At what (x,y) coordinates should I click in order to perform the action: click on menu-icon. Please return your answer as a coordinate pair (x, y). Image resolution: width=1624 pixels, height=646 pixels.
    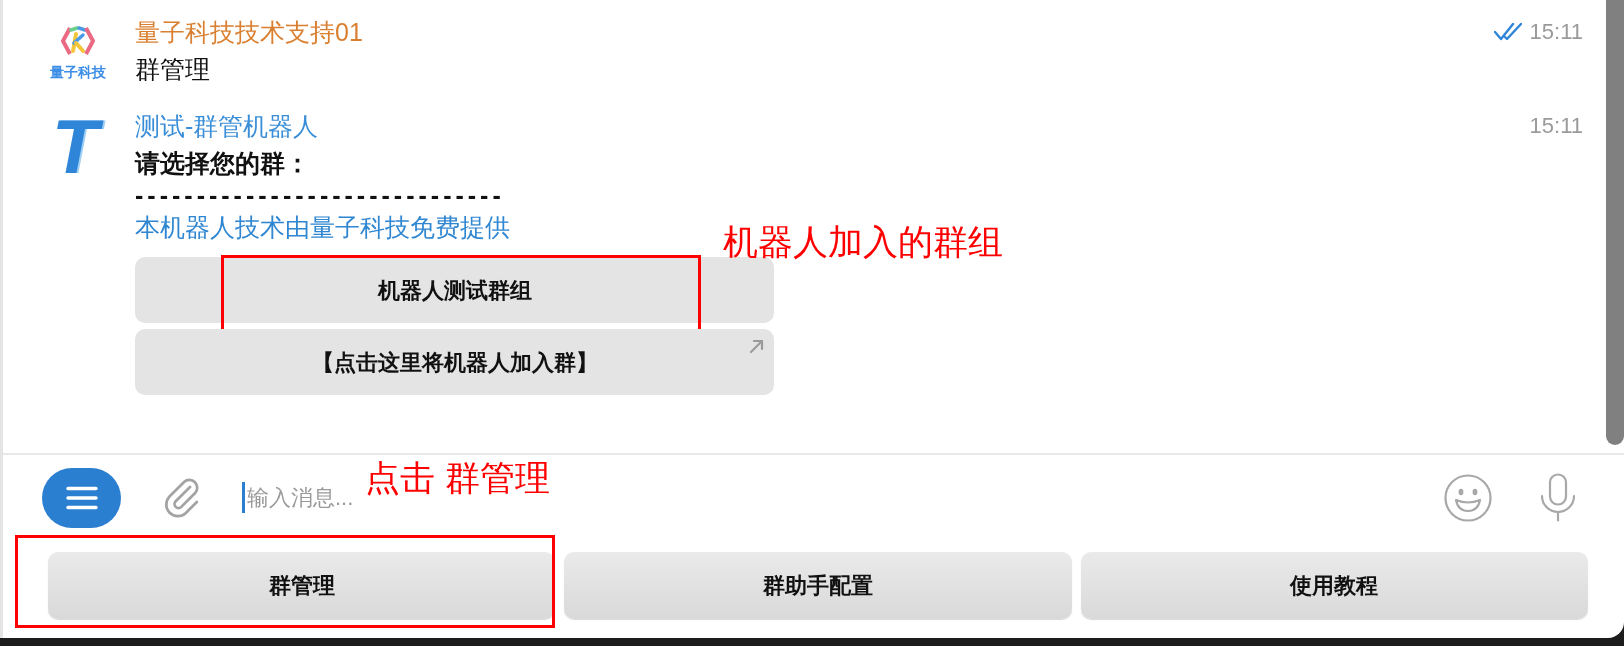
    Looking at the image, I should click on (81, 497).